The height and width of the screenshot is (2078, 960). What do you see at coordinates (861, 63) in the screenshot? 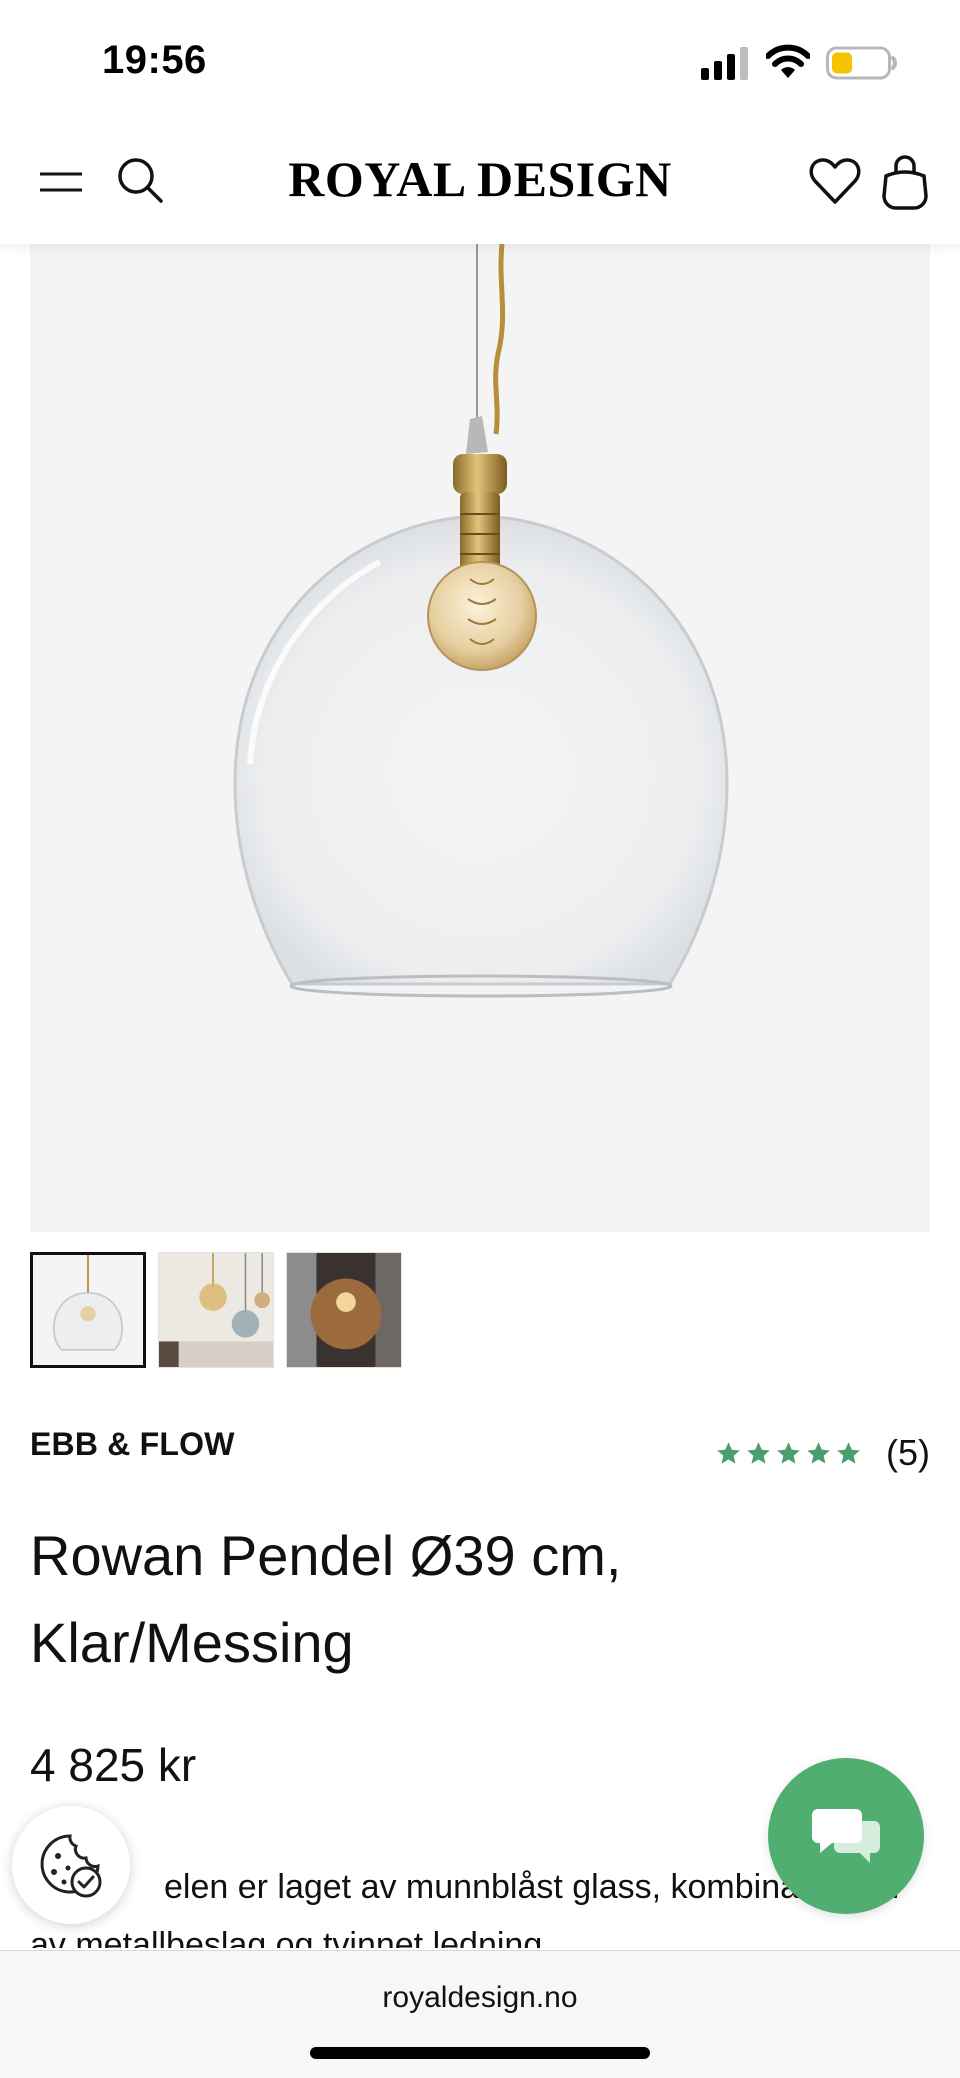
I see `battery-icon` at bounding box center [861, 63].